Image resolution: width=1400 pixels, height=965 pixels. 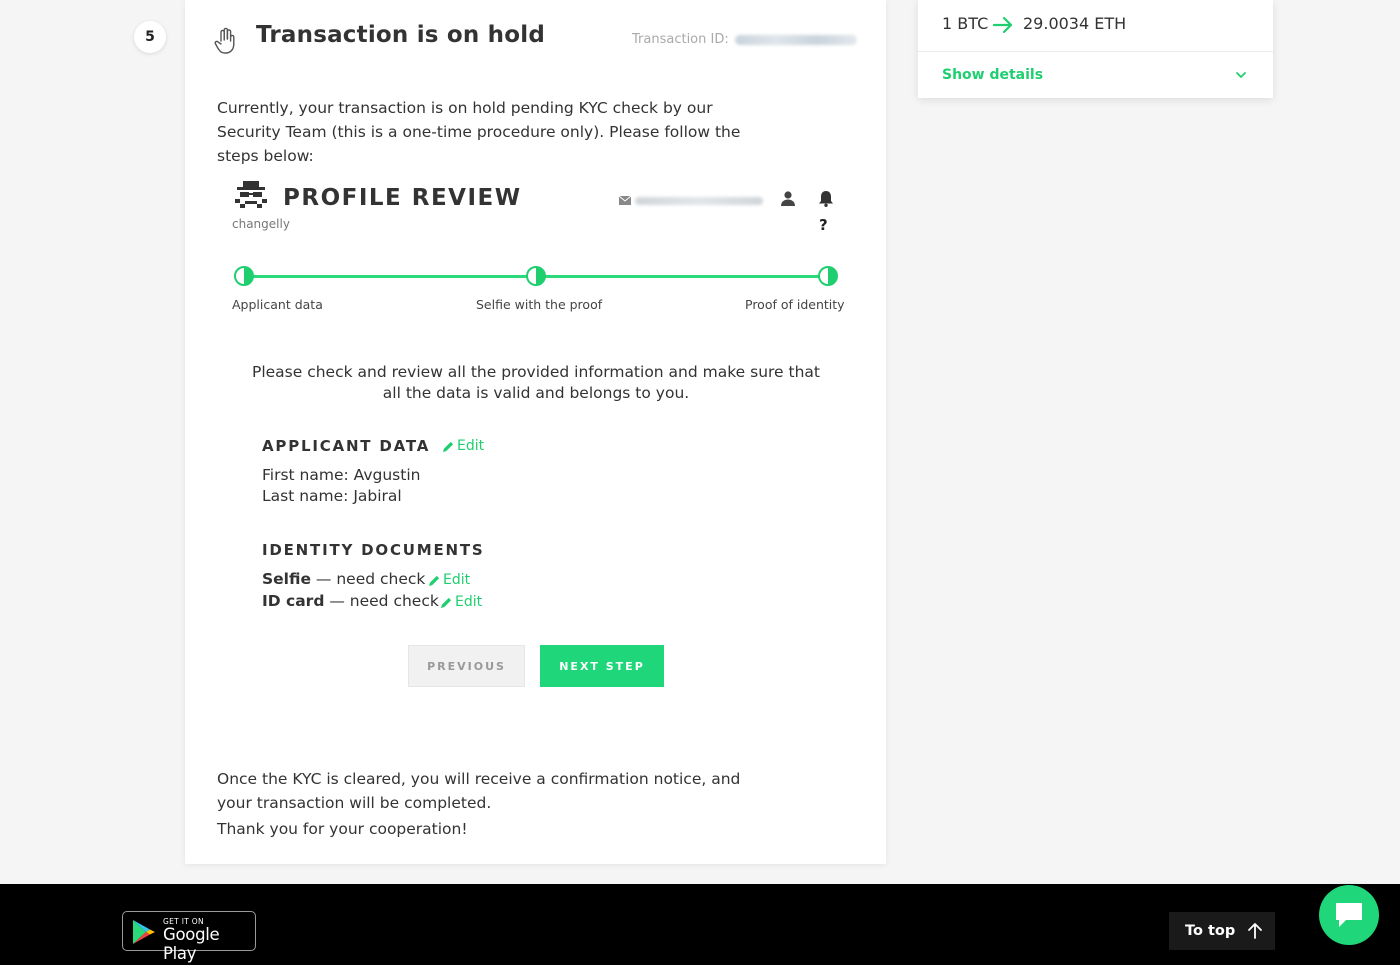 What do you see at coordinates (795, 39) in the screenshot?
I see `transaction-id-redacted` at bounding box center [795, 39].